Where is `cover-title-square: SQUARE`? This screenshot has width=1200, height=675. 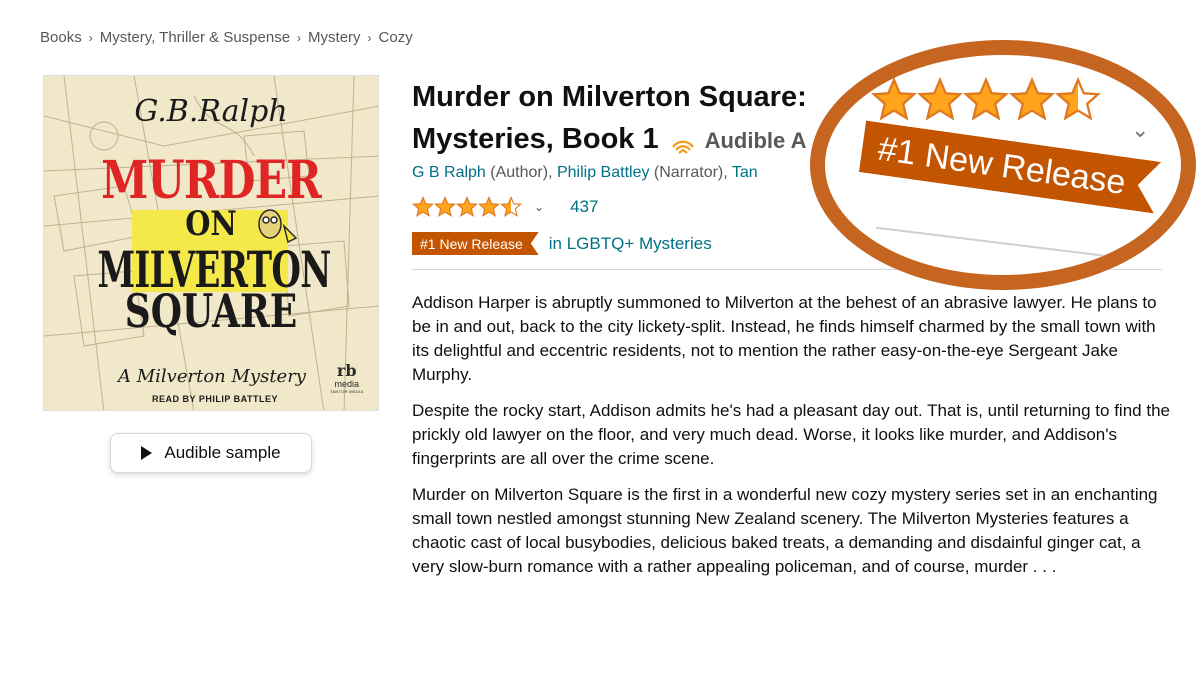
cover-title-square: SQUARE is located at coordinates (211, 311).